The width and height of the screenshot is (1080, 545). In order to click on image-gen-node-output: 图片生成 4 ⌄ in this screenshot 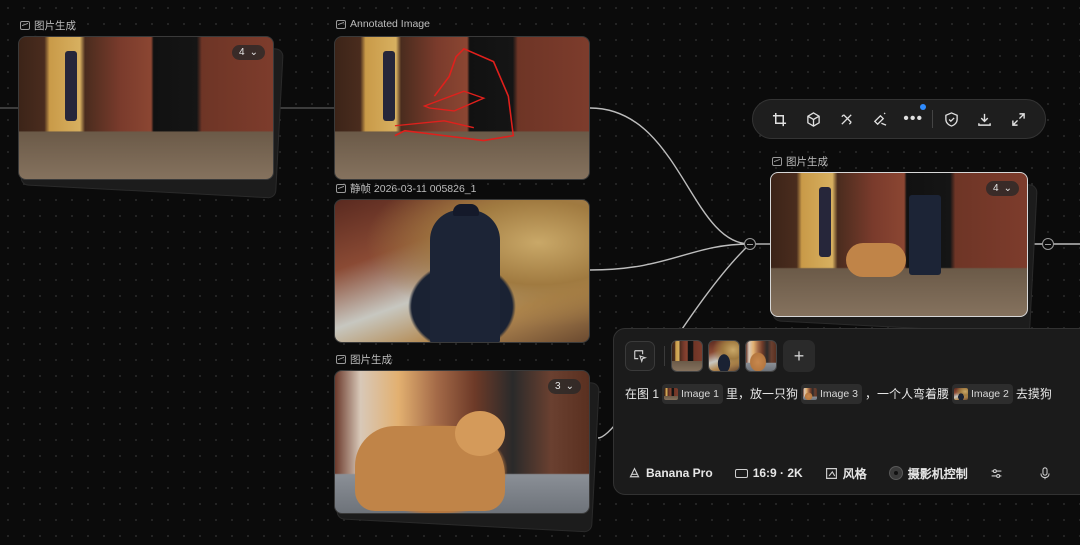, I will do `click(904, 245)`.